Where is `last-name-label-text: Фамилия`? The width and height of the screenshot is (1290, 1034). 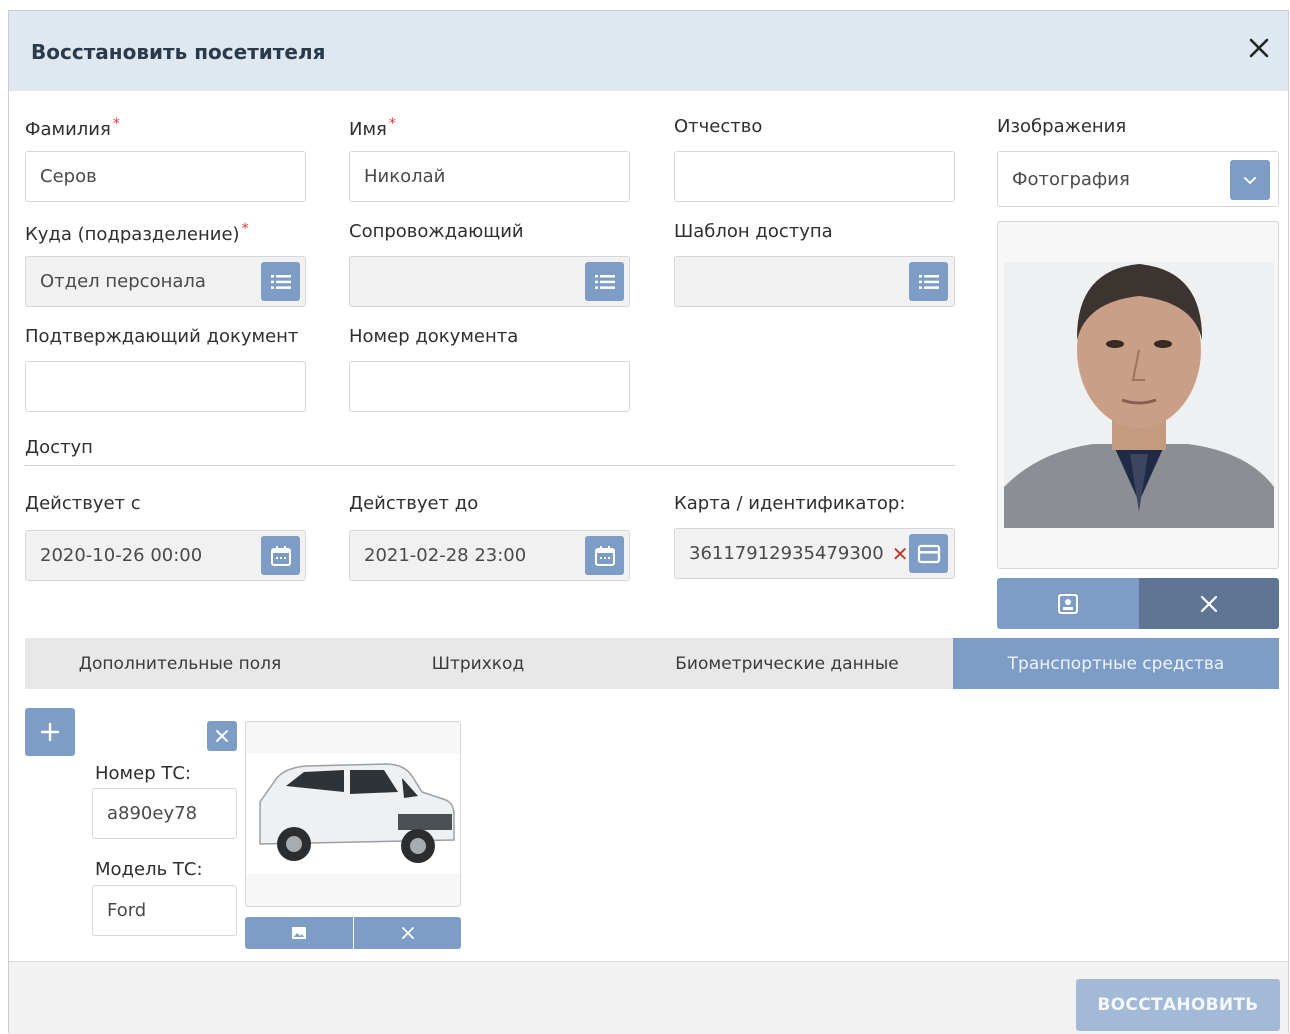
last-name-label-text: Фамилия is located at coordinates (68, 129).